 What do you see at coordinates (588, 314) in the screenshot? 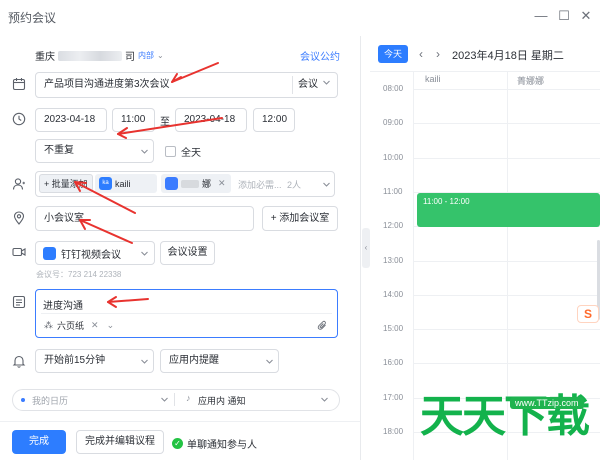
I see `ime-badge: S` at bounding box center [588, 314].